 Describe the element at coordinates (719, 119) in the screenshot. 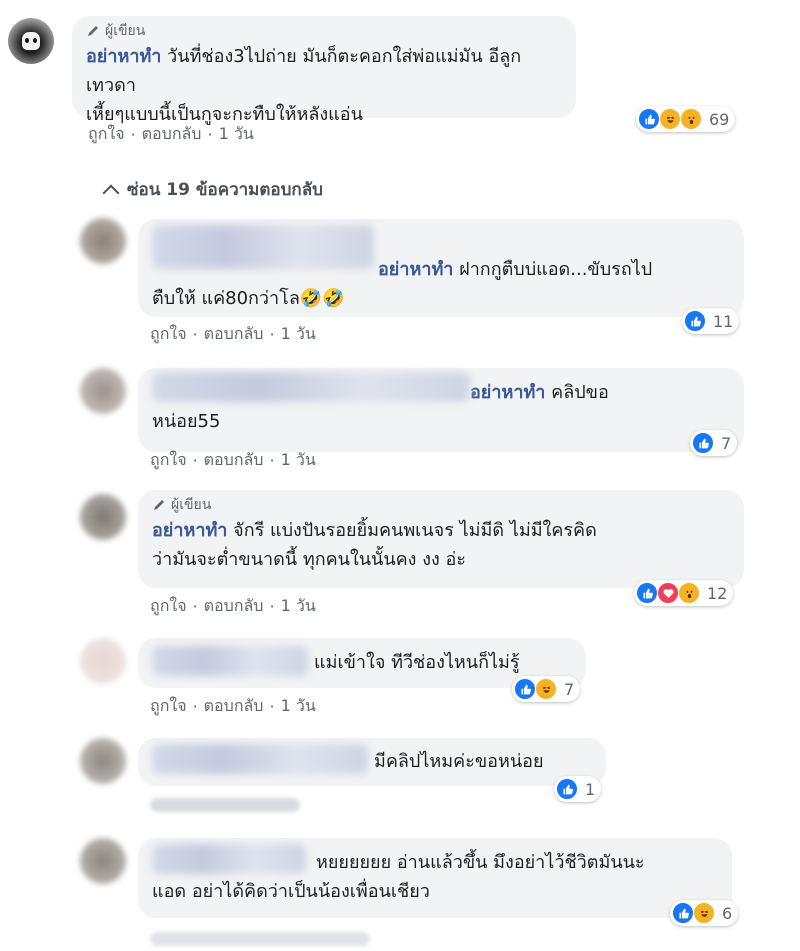

I see `reaction-count: 69` at that location.